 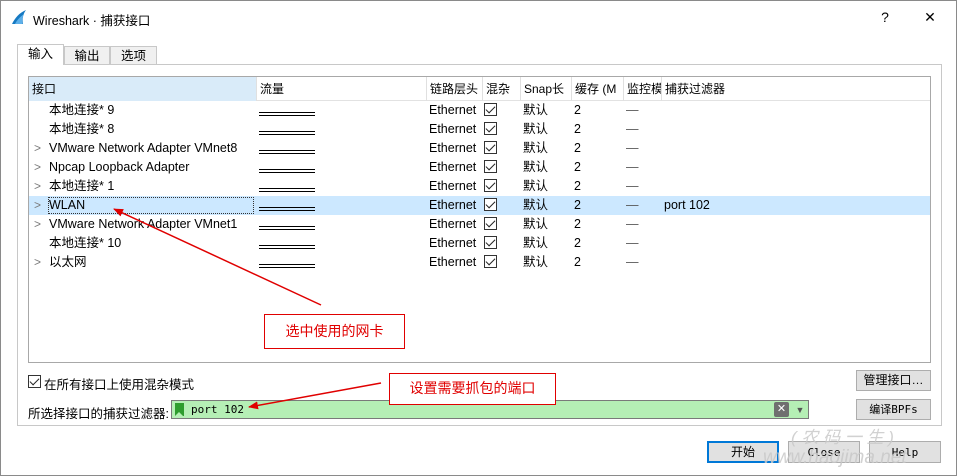 I want to click on capture-filter-cell: port 102, so click(x=794, y=205).